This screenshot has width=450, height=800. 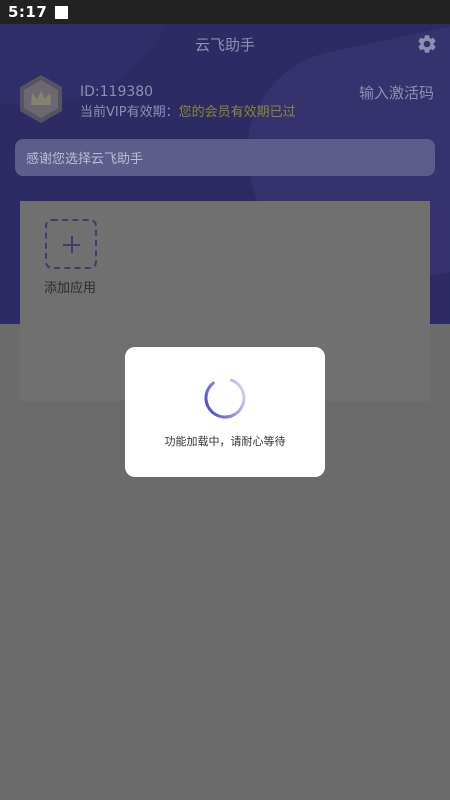 I want to click on gear-icon, so click(x=427, y=44).